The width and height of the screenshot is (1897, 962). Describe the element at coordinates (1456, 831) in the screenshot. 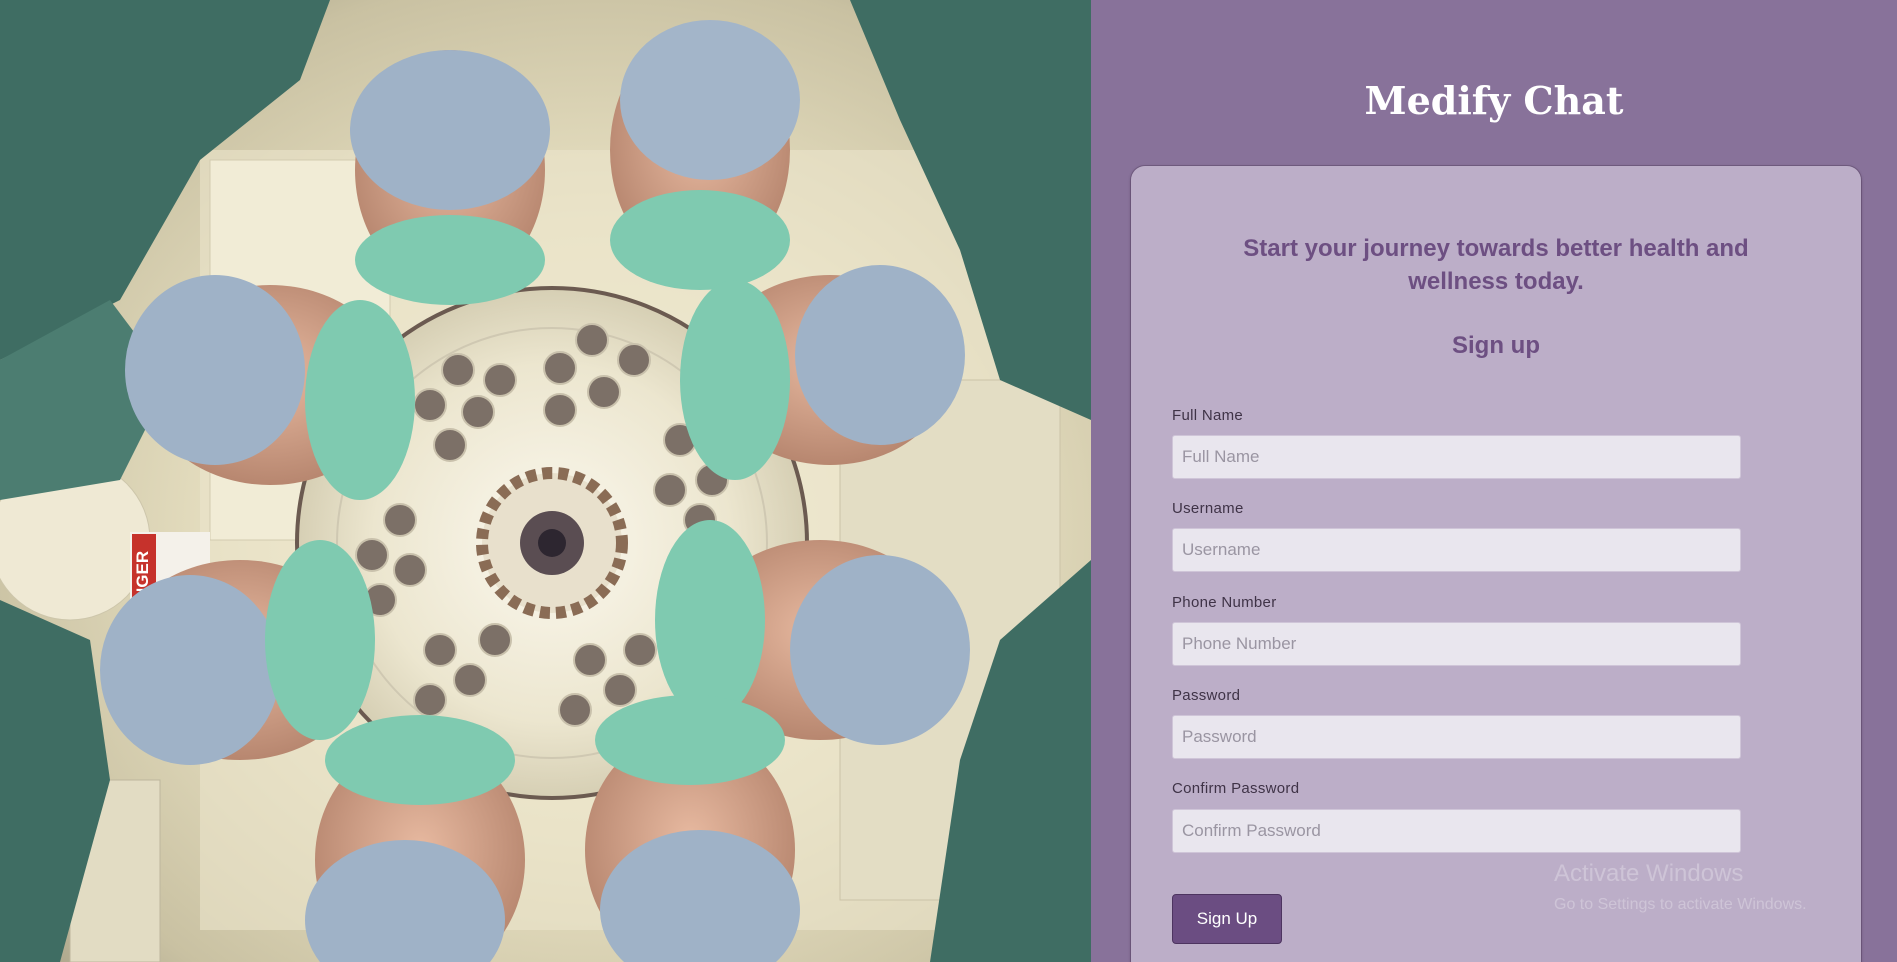

I see `confirm-password-input` at that location.